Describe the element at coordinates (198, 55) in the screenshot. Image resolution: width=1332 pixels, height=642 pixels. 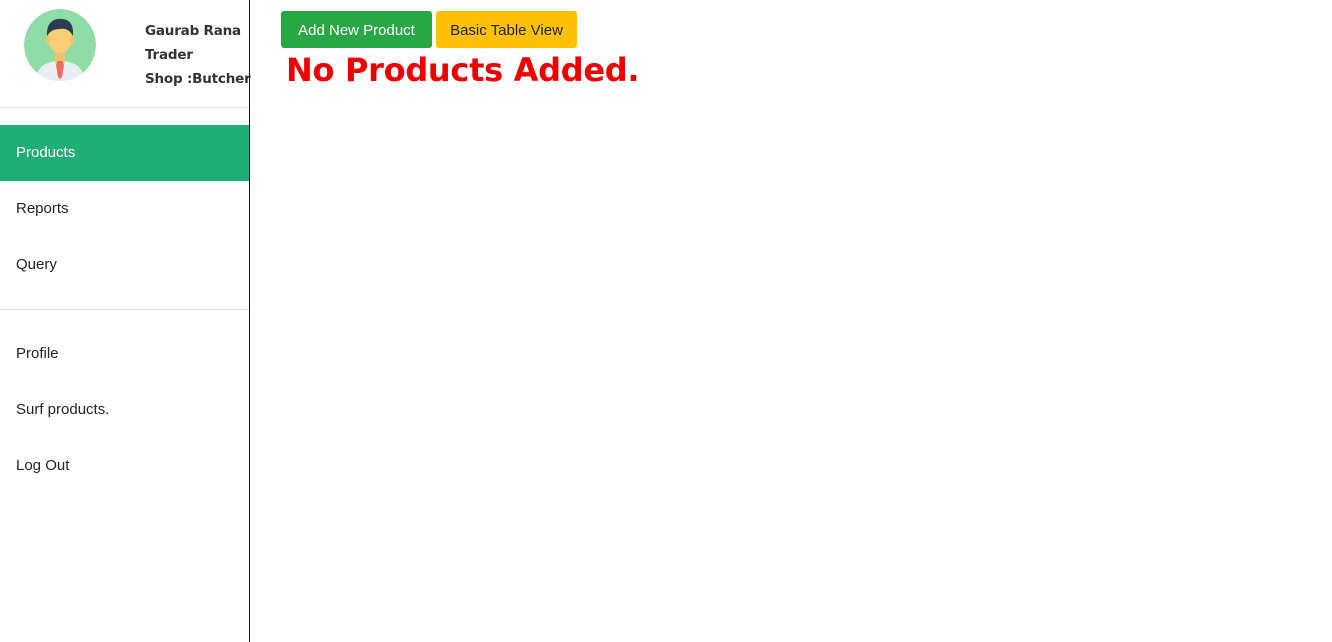
I see `user-info: Gaurab Rana Trader Shop :Butcher` at that location.